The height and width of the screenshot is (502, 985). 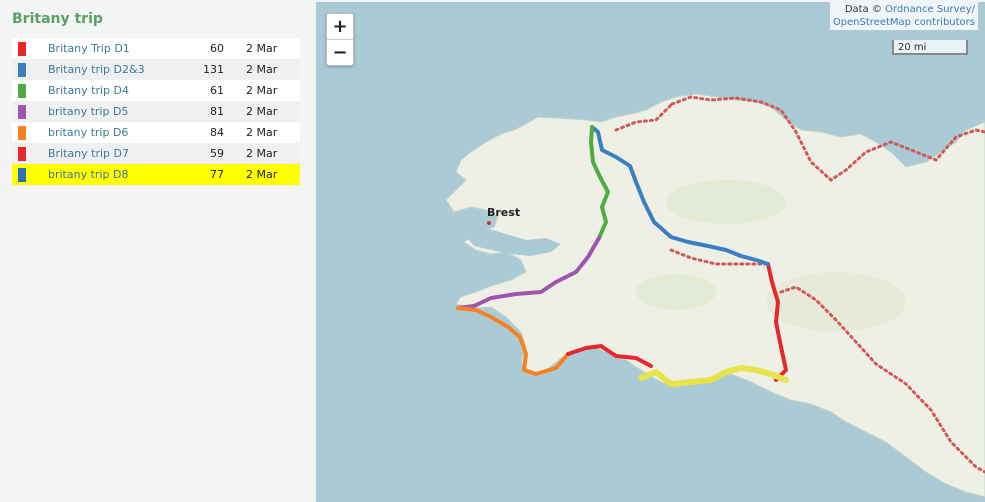 What do you see at coordinates (88, 153) in the screenshot?
I see `route-name-link: Britany trip D7` at bounding box center [88, 153].